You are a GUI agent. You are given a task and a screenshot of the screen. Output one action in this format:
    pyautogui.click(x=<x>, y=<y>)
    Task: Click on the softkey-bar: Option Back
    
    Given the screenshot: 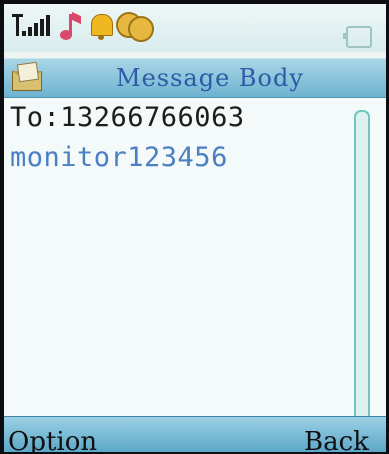 What is the action you would take?
    pyautogui.click(x=195, y=434)
    